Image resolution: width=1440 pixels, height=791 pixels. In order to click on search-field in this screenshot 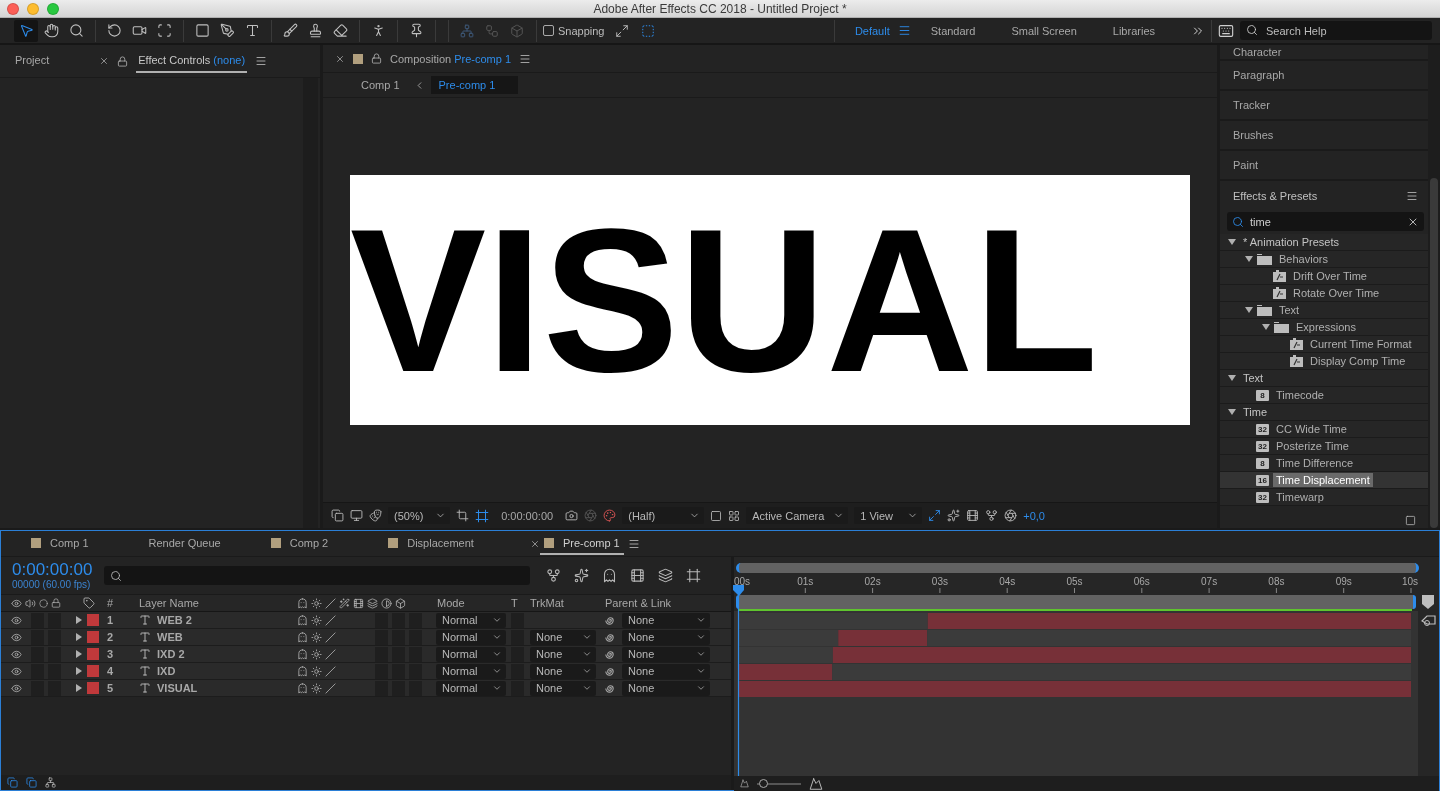, I will do `click(317, 575)`.